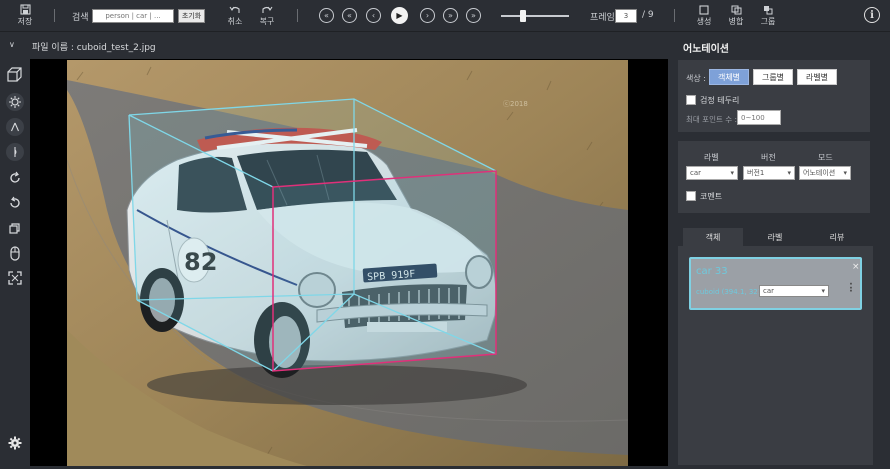 Image resolution: width=890 pixels, height=469 pixels. Describe the element at coordinates (535, 16) in the screenshot. I see `frame-slider-track` at that location.